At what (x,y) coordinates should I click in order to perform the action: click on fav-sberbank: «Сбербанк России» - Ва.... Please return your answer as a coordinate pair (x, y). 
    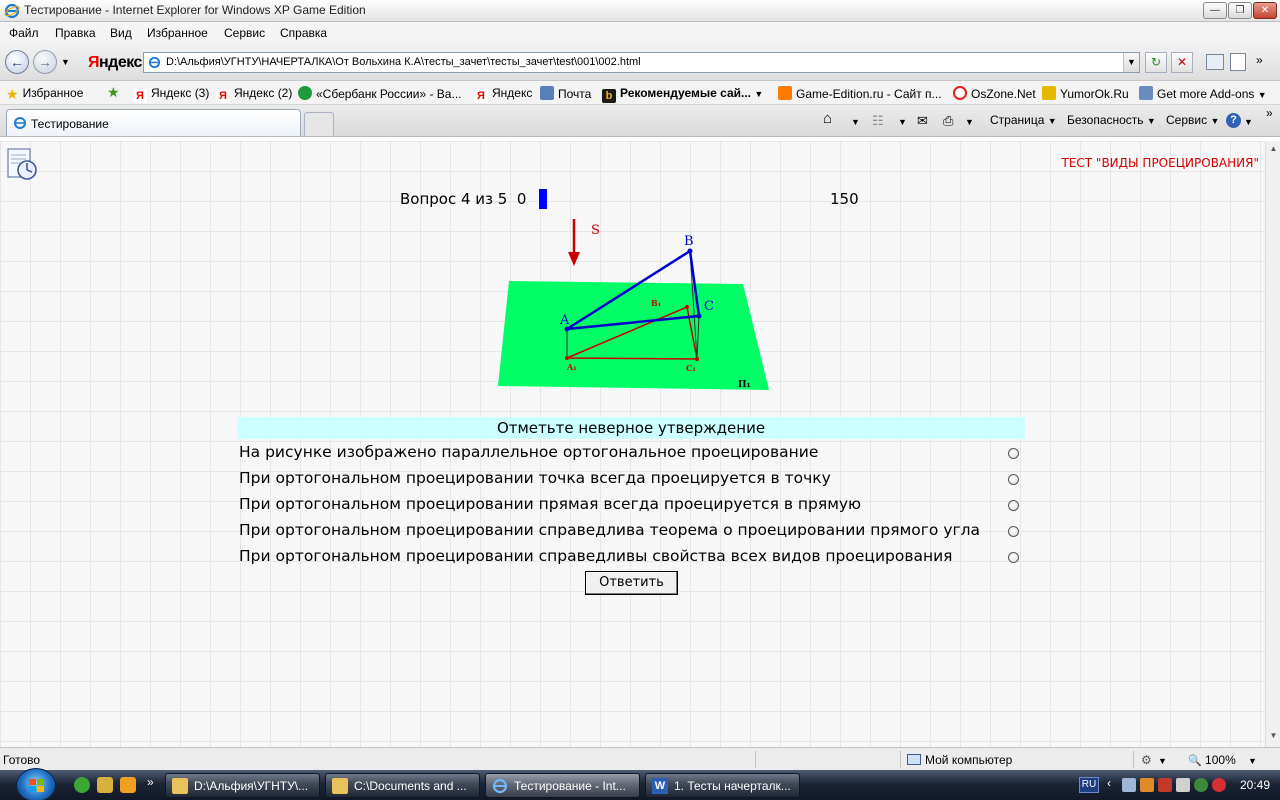
    Looking at the image, I should click on (379, 93).